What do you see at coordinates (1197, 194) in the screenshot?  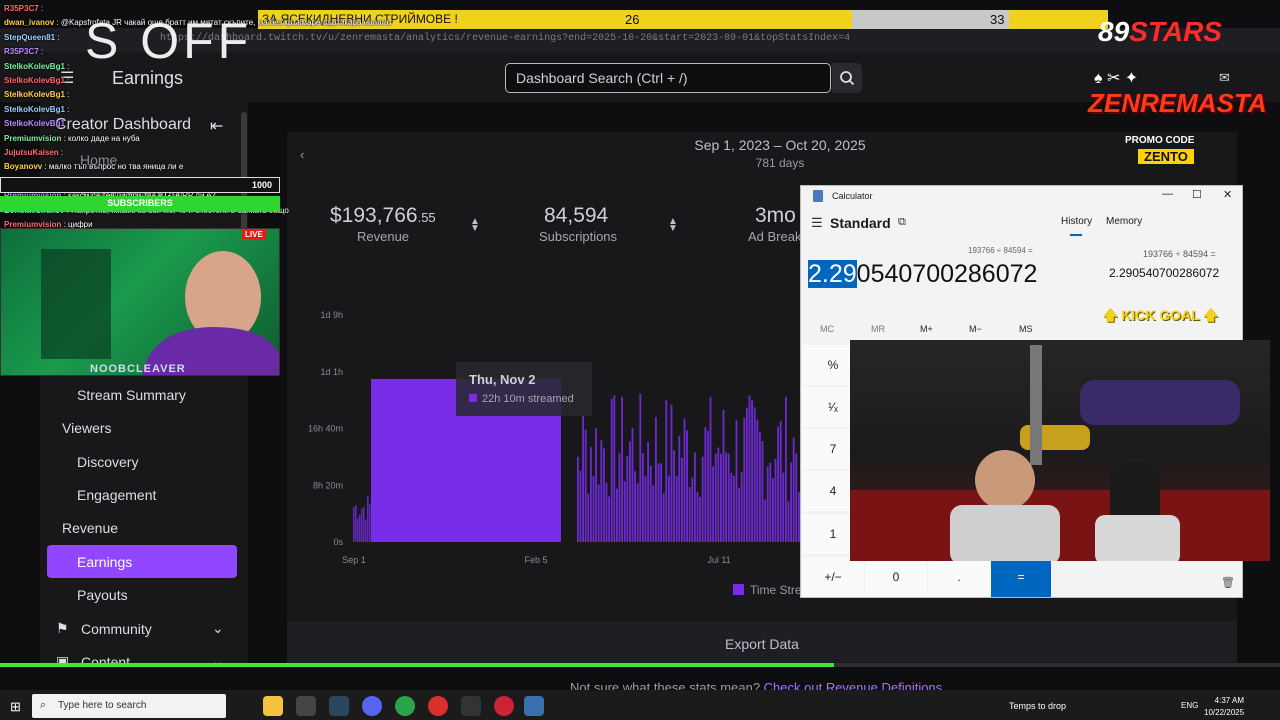 I see `maximize-icon: ☐` at bounding box center [1197, 194].